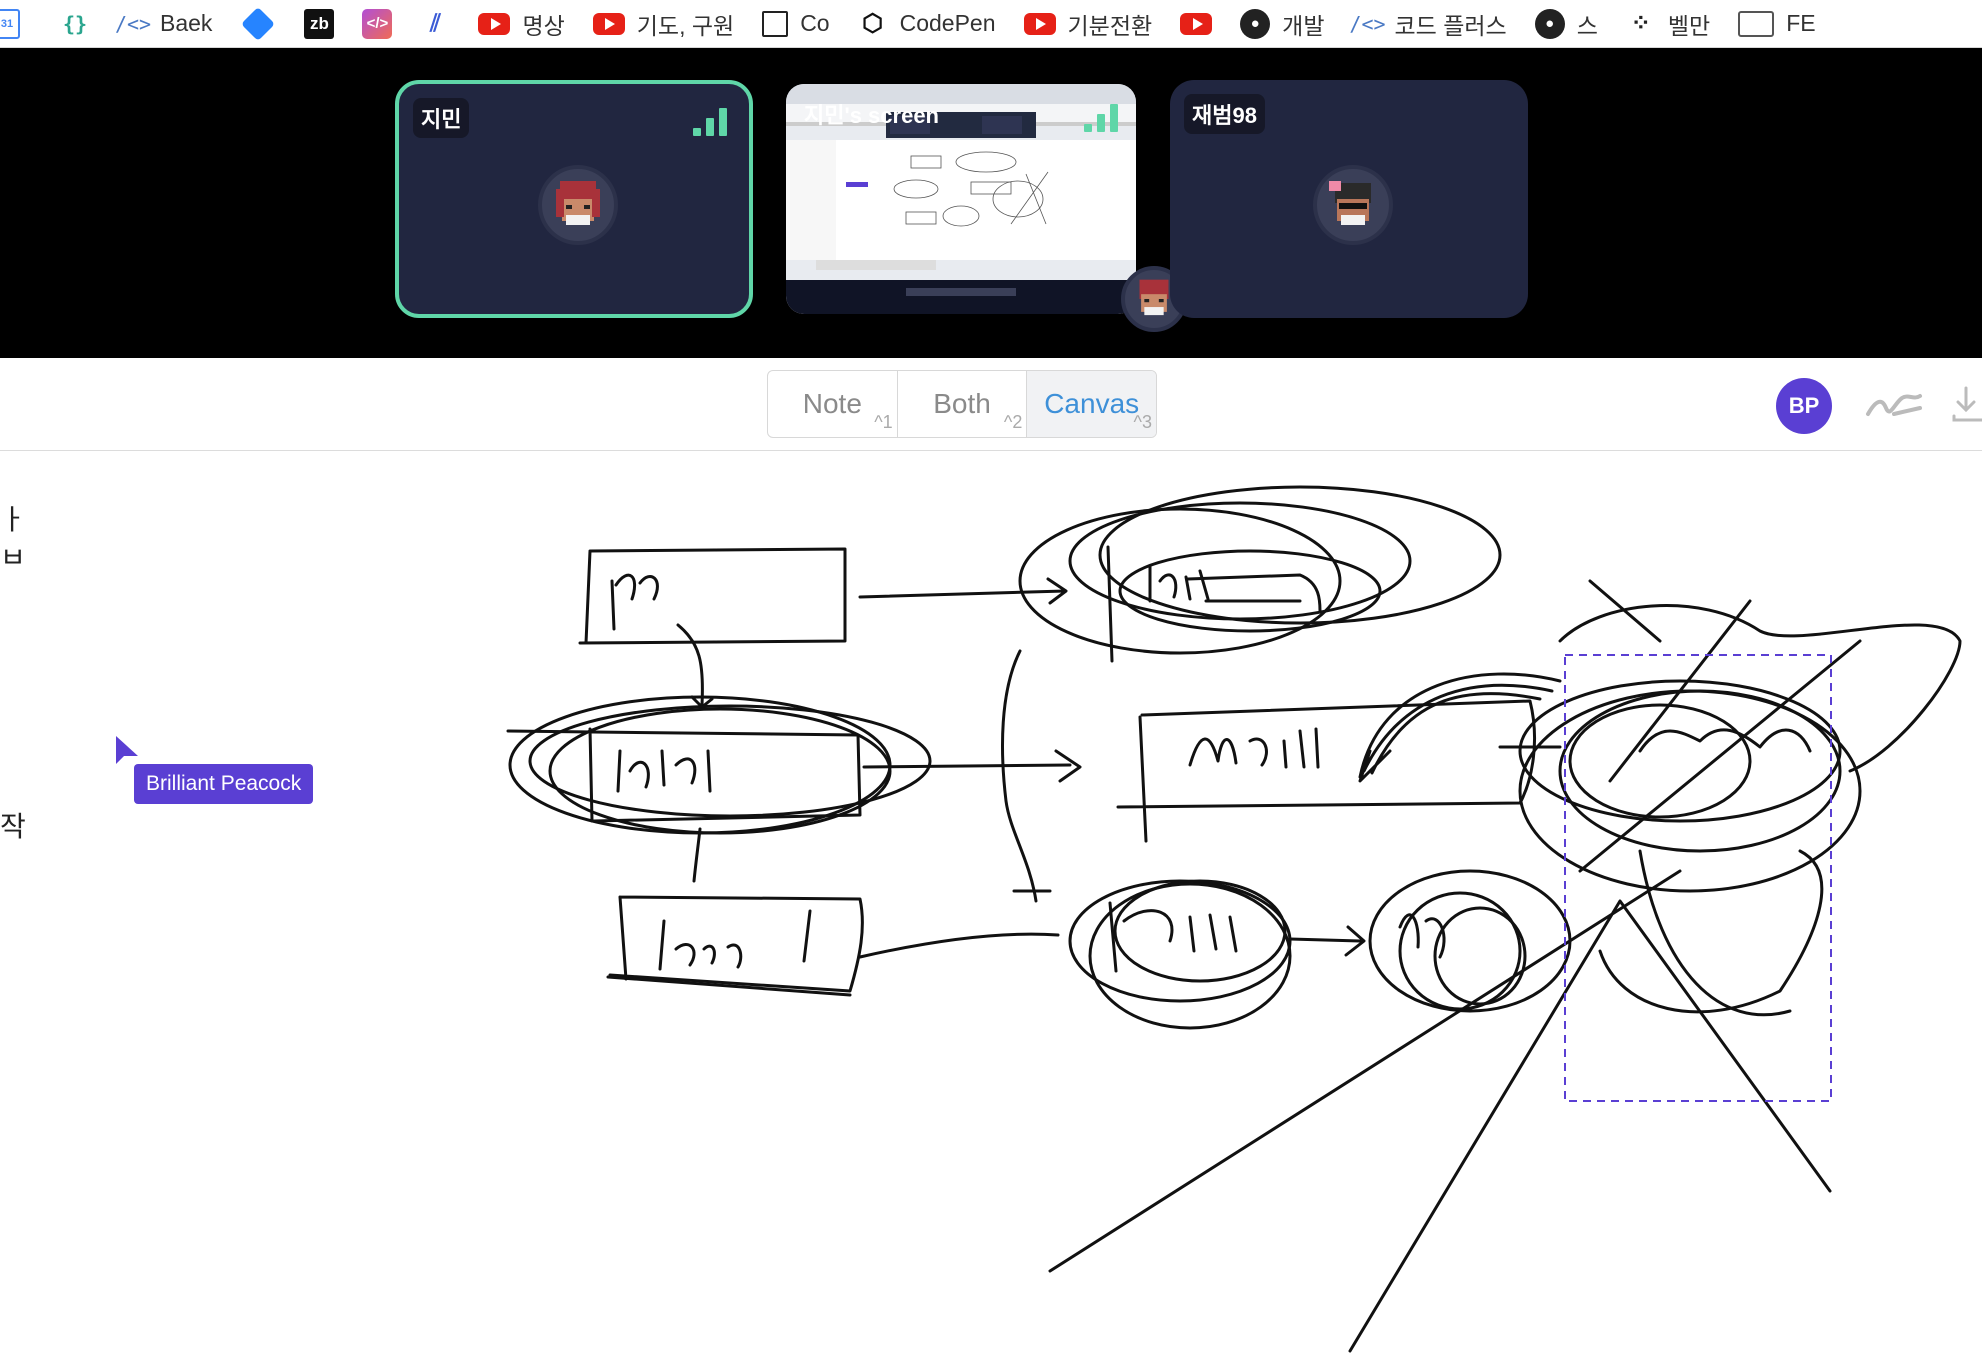 The image size is (1982, 1358). Describe the element at coordinates (1013, 422) in the screenshot. I see `shortcut-hint: ^2` at that location.